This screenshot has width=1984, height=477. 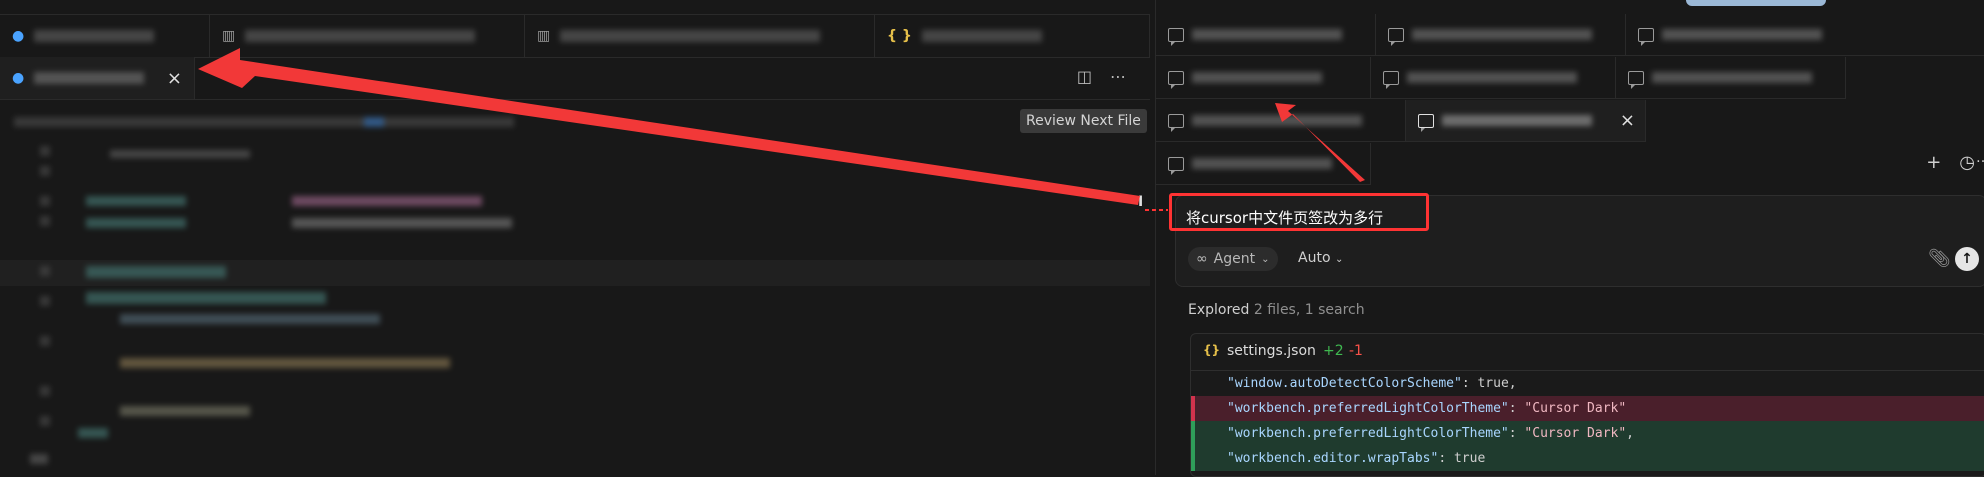 What do you see at coordinates (1333, 351) in the screenshot?
I see `diff-added-count: +2` at bounding box center [1333, 351].